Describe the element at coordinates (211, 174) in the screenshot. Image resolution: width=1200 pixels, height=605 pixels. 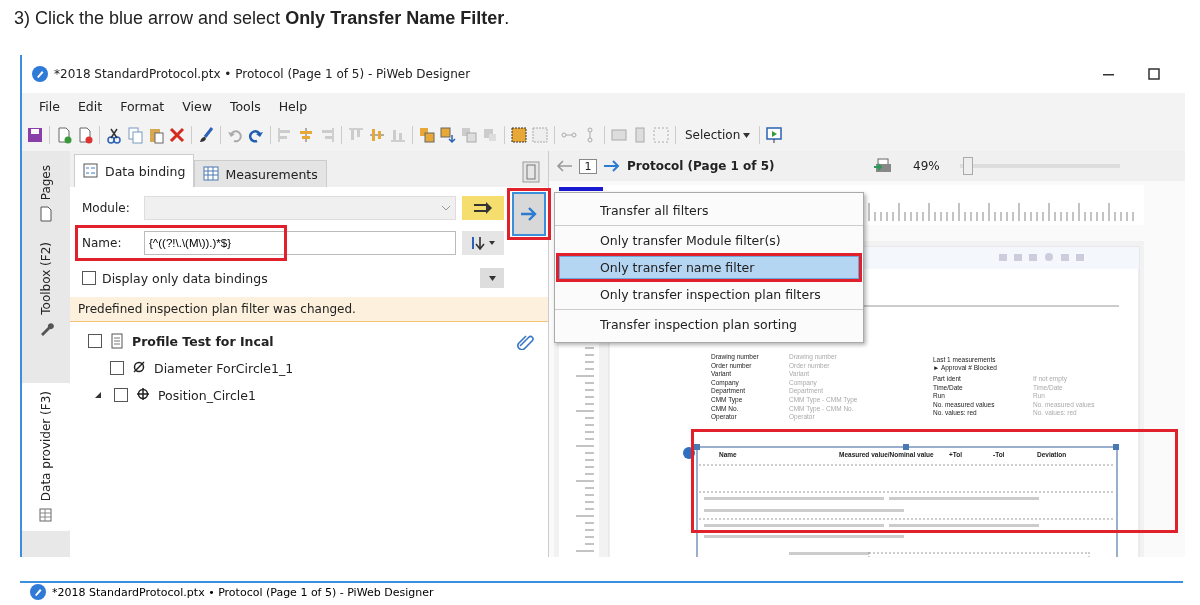
I see `table-icon` at that location.